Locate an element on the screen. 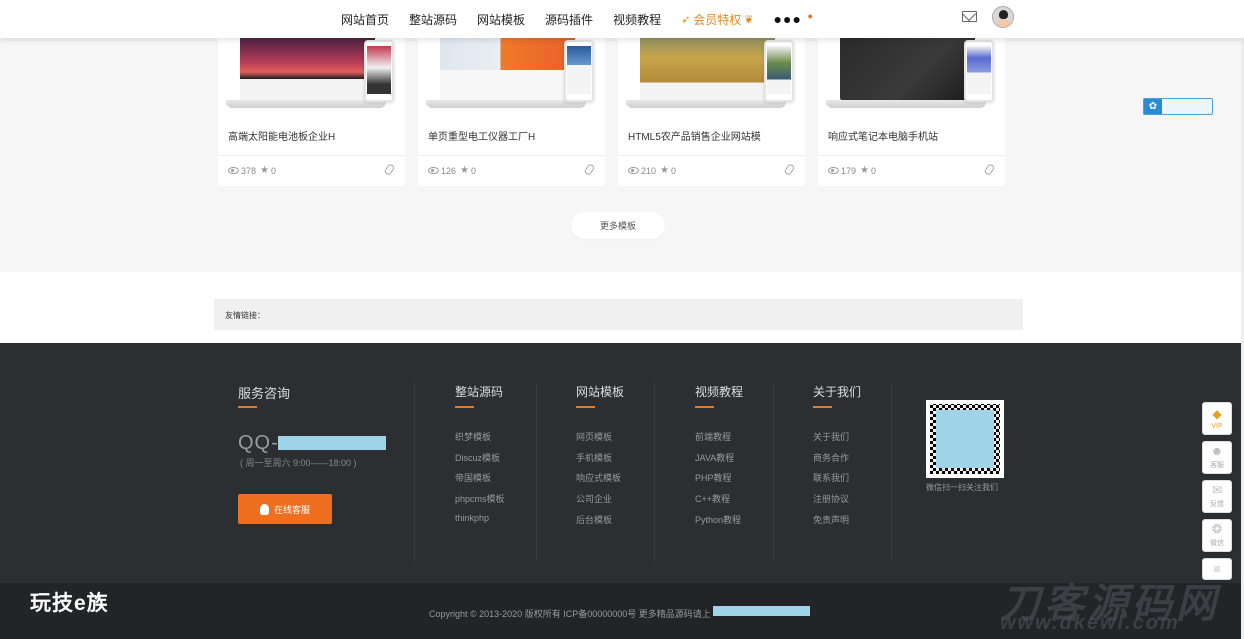 This screenshot has width=1244, height=639. card-title: HTML5农产品销售企业网站模 is located at coordinates (694, 135).